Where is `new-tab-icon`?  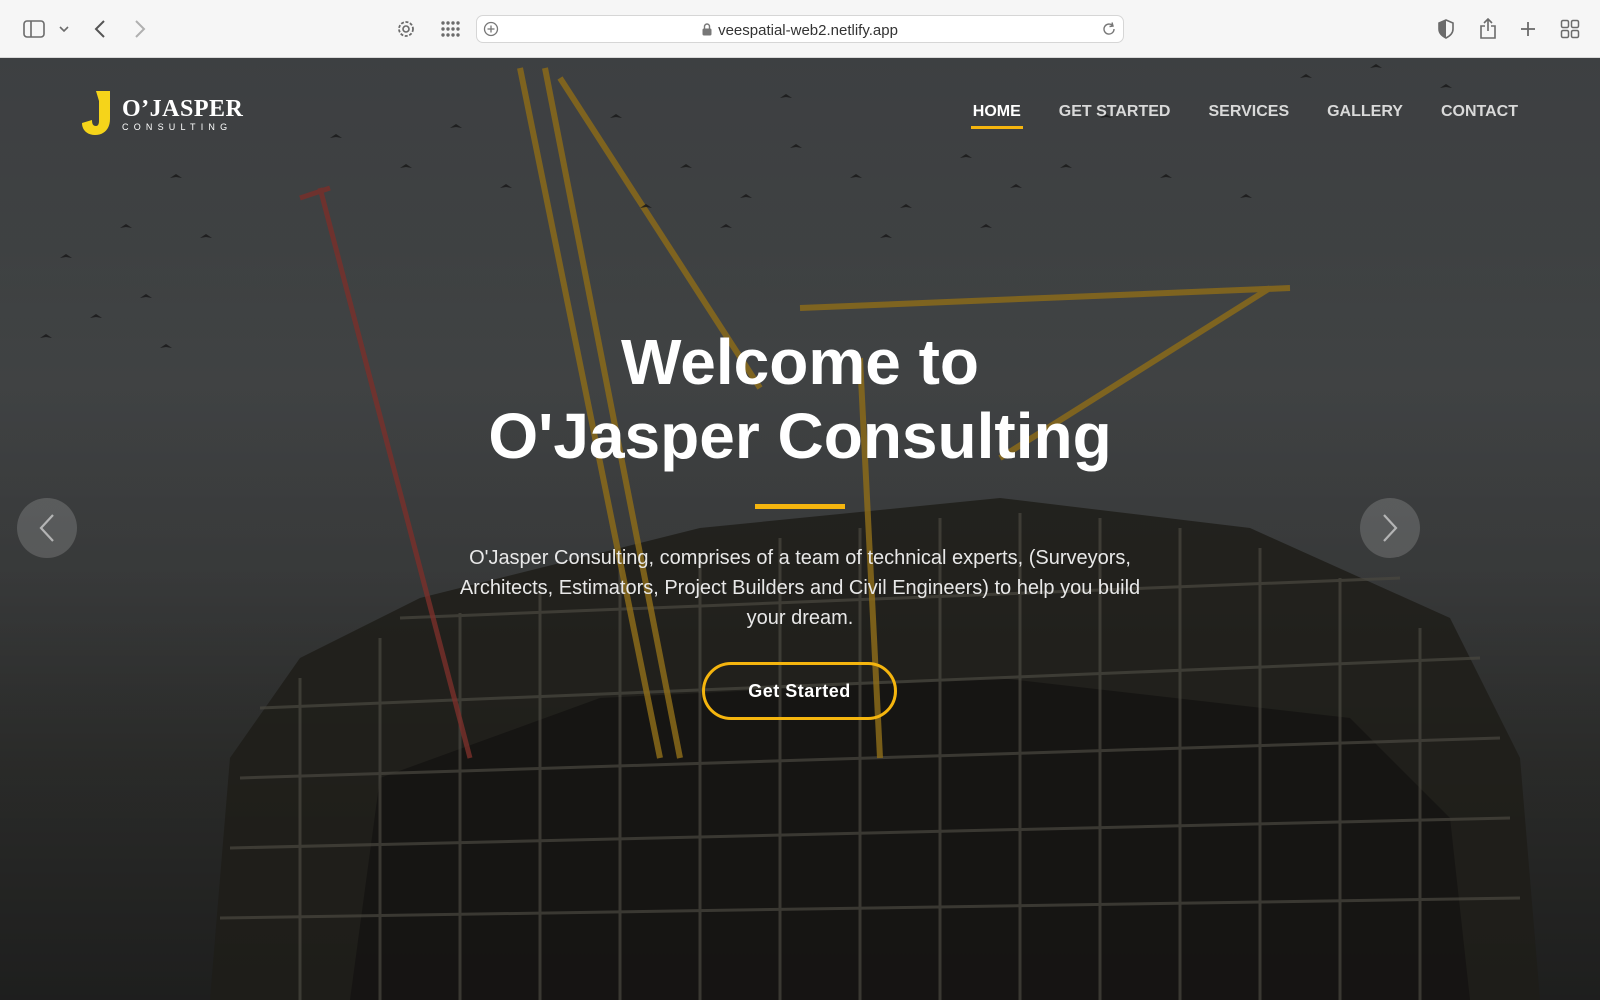 new-tab-icon is located at coordinates (1528, 29).